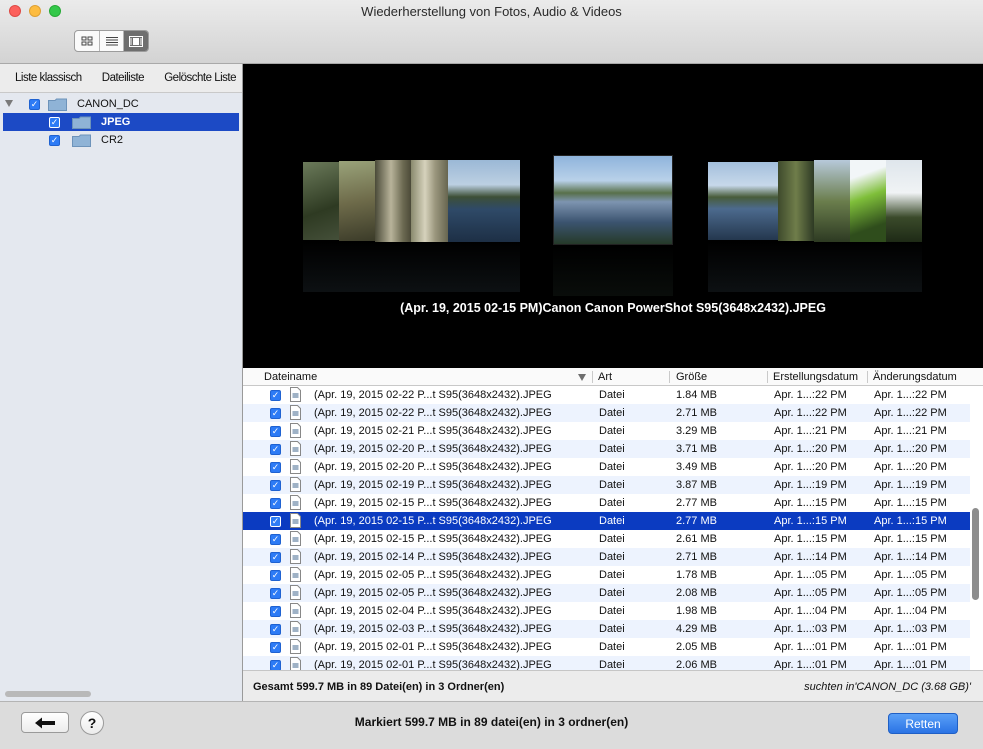 This screenshot has height=749, width=983. I want to click on tree-item-canon-dc: ✓ CANON_DC, so click(121, 104).